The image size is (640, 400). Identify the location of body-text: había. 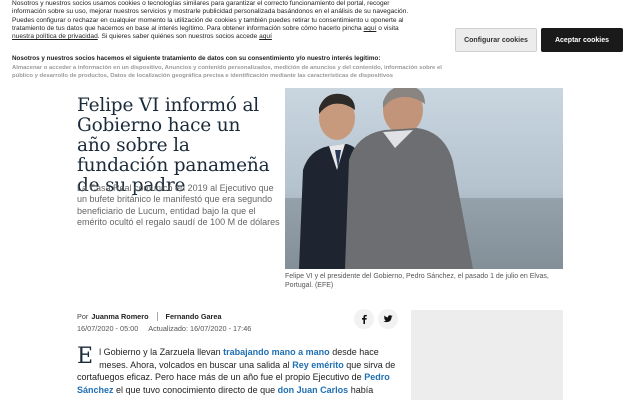
(362, 389).